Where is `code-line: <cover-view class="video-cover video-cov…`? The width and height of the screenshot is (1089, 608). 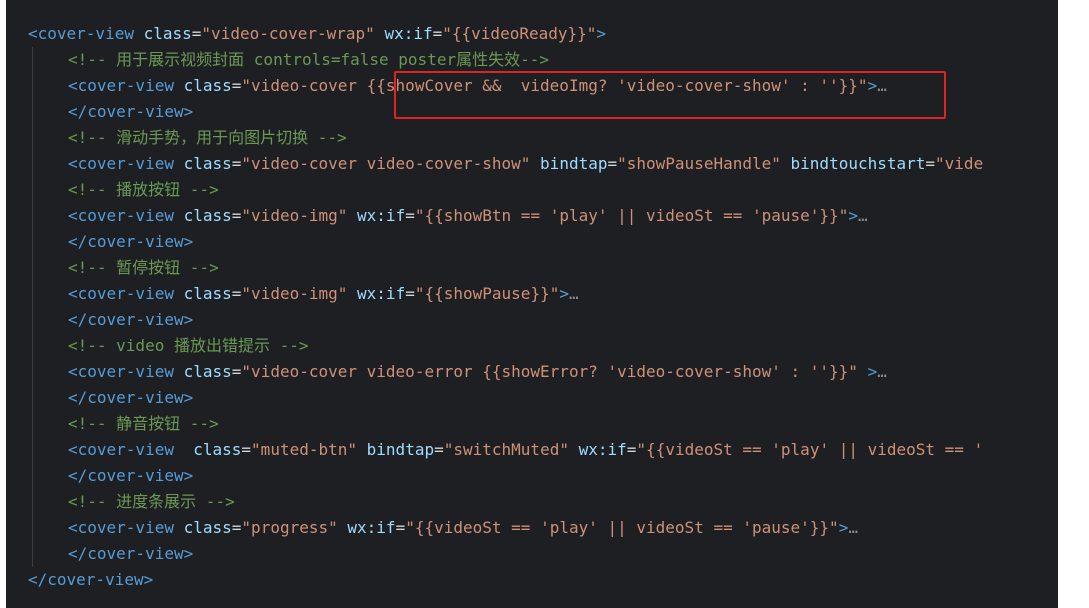 code-line: <cover-view class="video-cover video-cov… is located at coordinates (525, 164).